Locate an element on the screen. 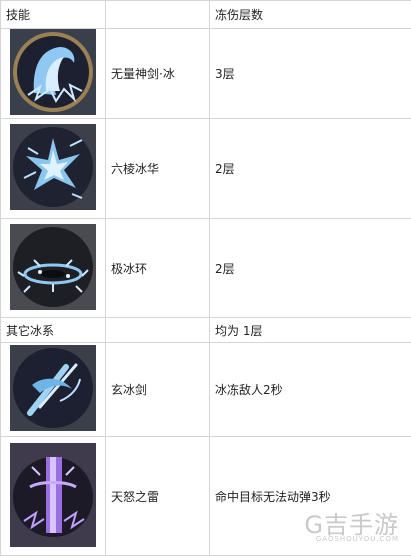 The image size is (411, 556). skill-name: 玄冰剑 is located at coordinates (158, 390).